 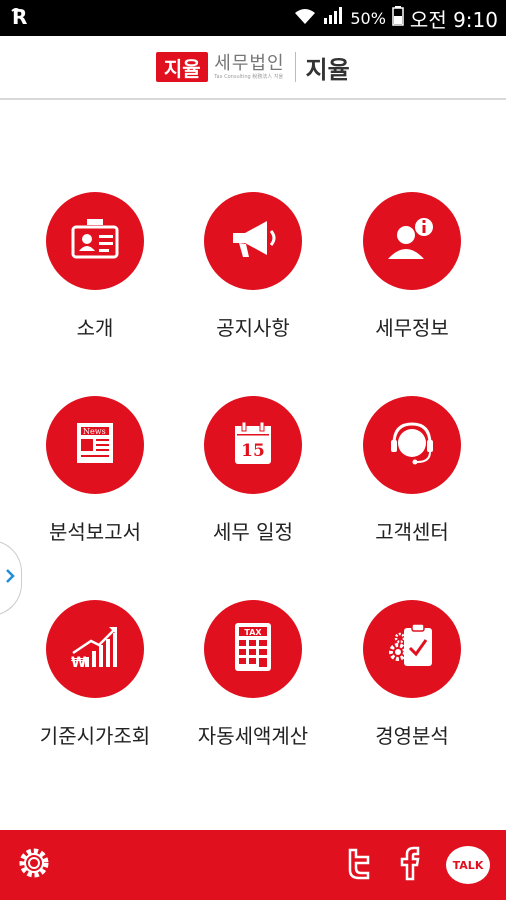 I want to click on app-header: 지율 세무법인 Tax Consulting 稅務法人 지율 지율, so click(x=253, y=68).